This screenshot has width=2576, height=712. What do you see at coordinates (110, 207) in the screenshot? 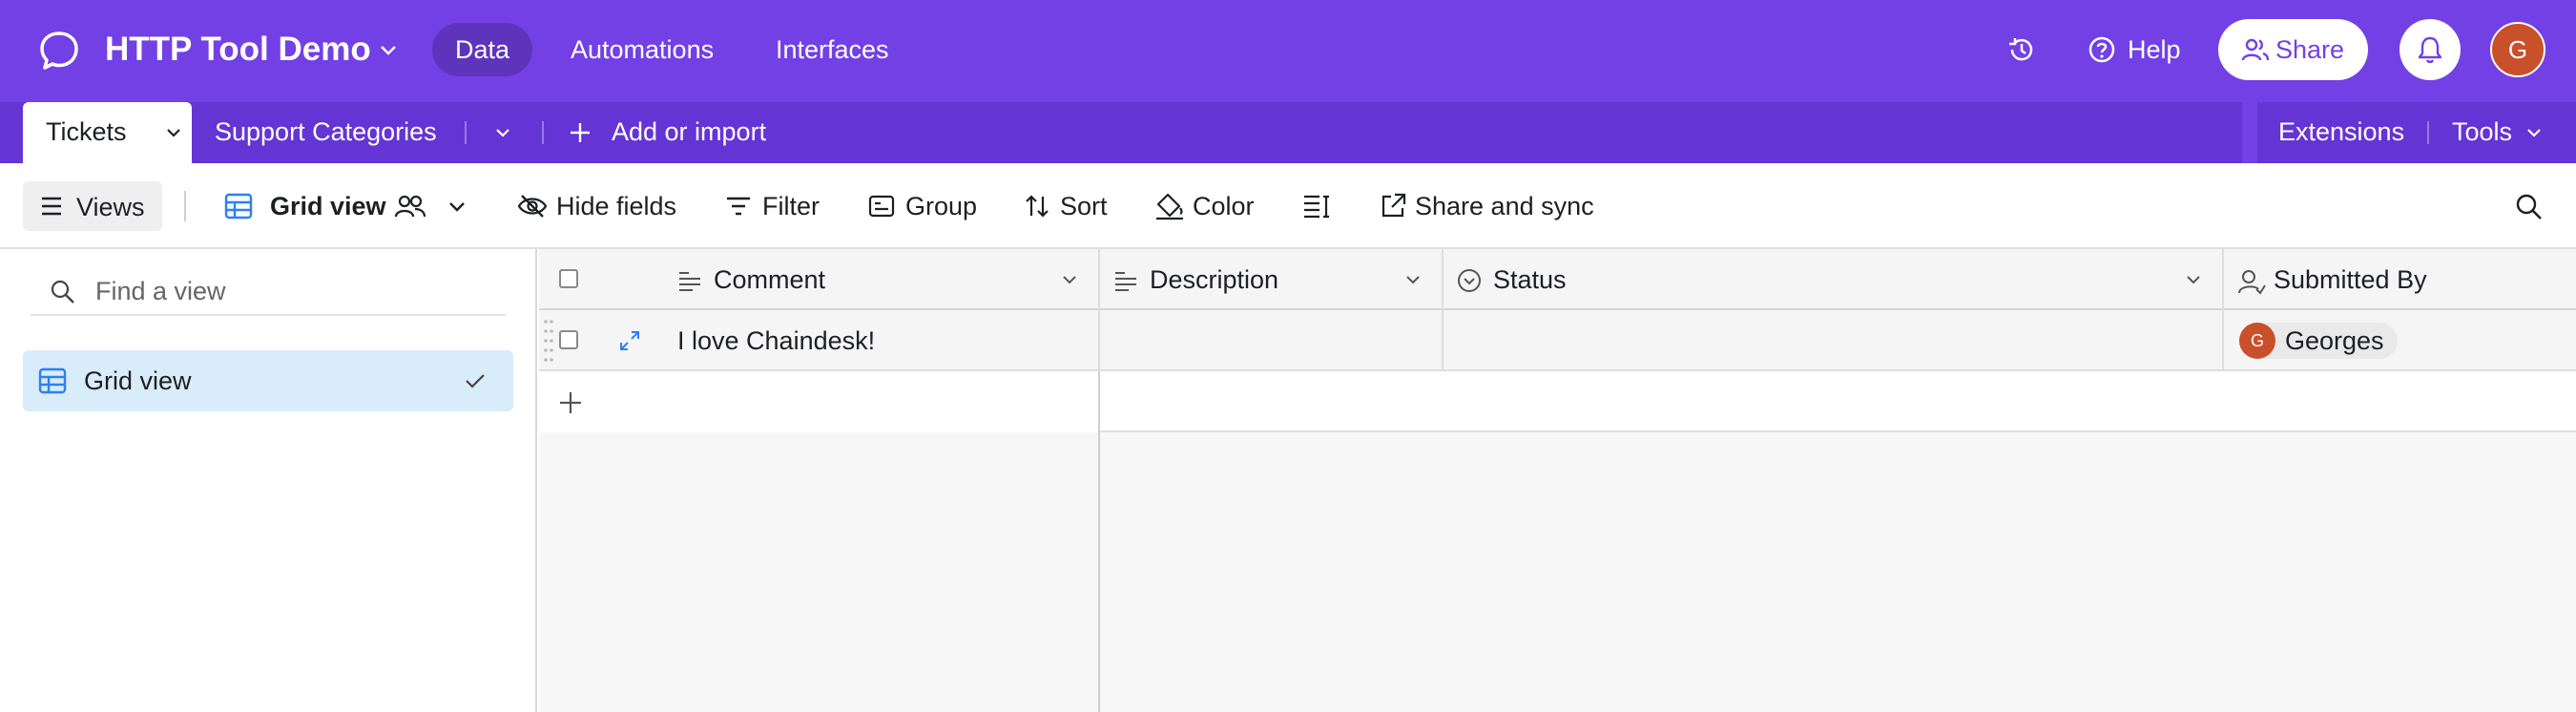
I see `views-label: Views` at bounding box center [110, 207].